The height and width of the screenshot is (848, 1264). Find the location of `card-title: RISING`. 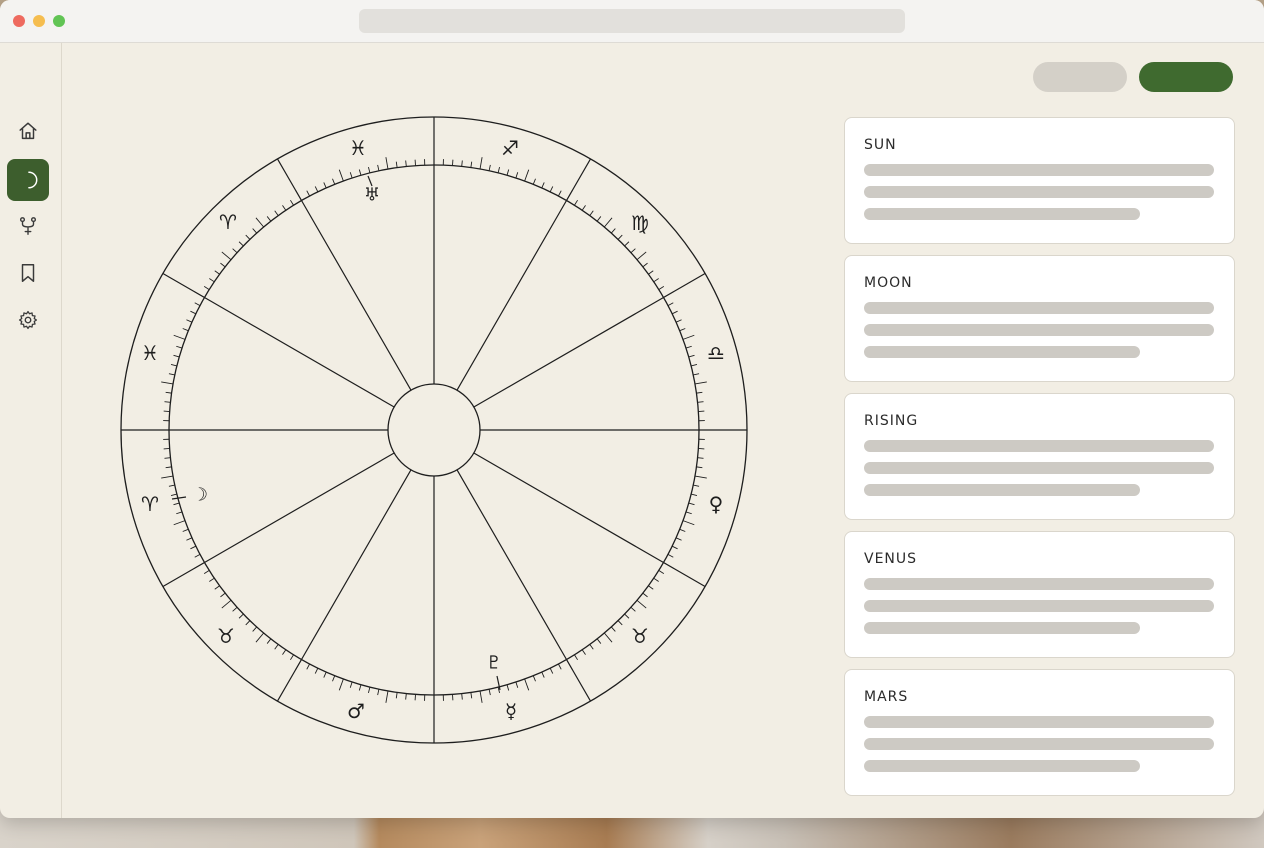

card-title: RISING is located at coordinates (891, 421).